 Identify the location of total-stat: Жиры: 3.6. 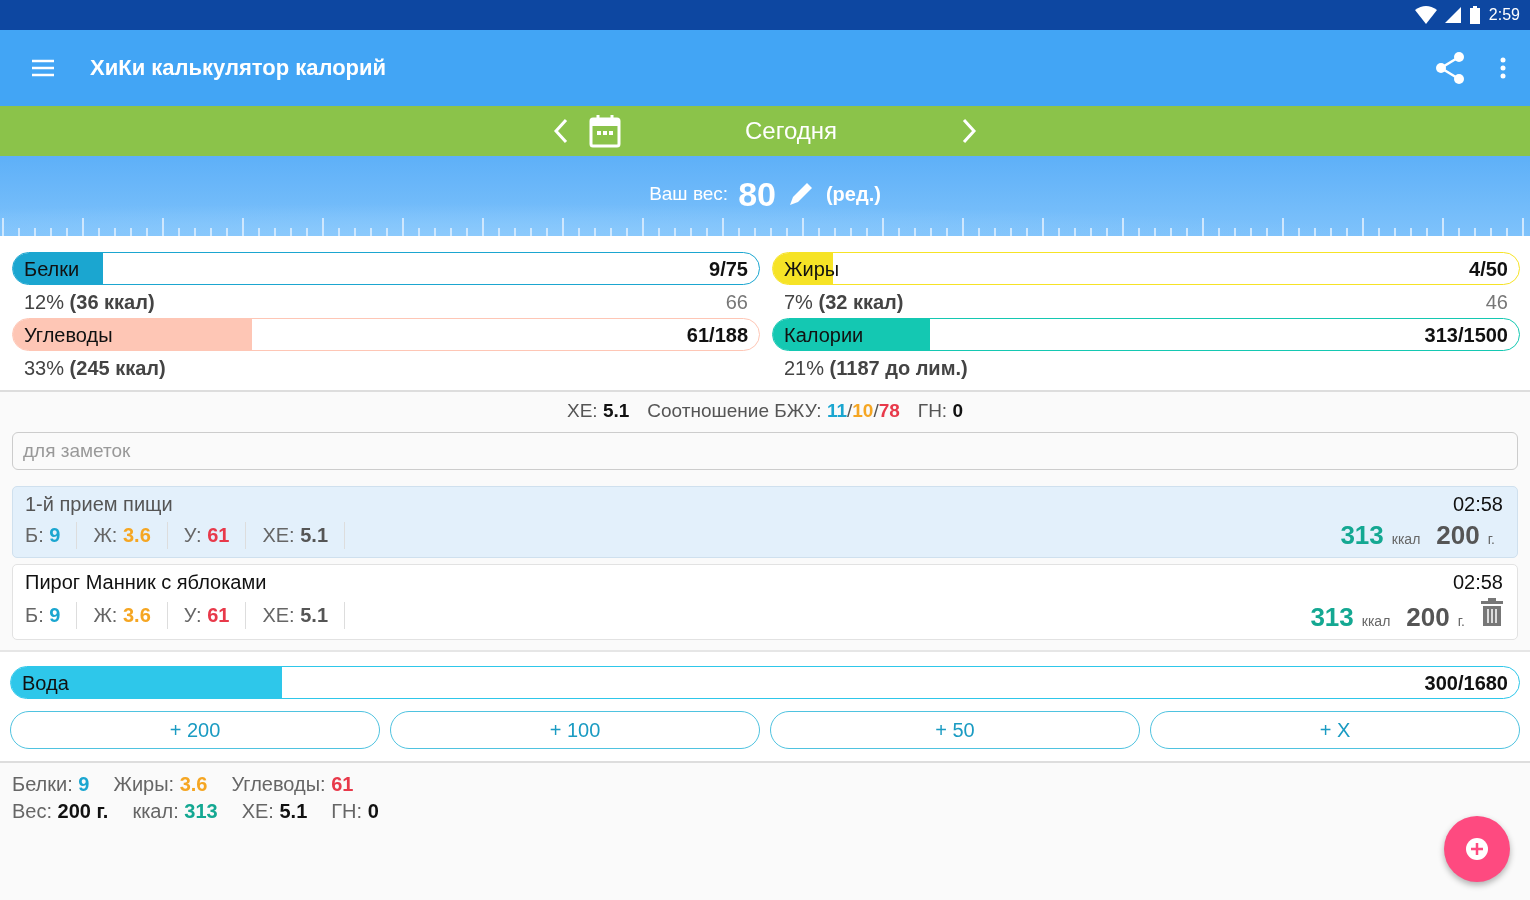
(160, 784).